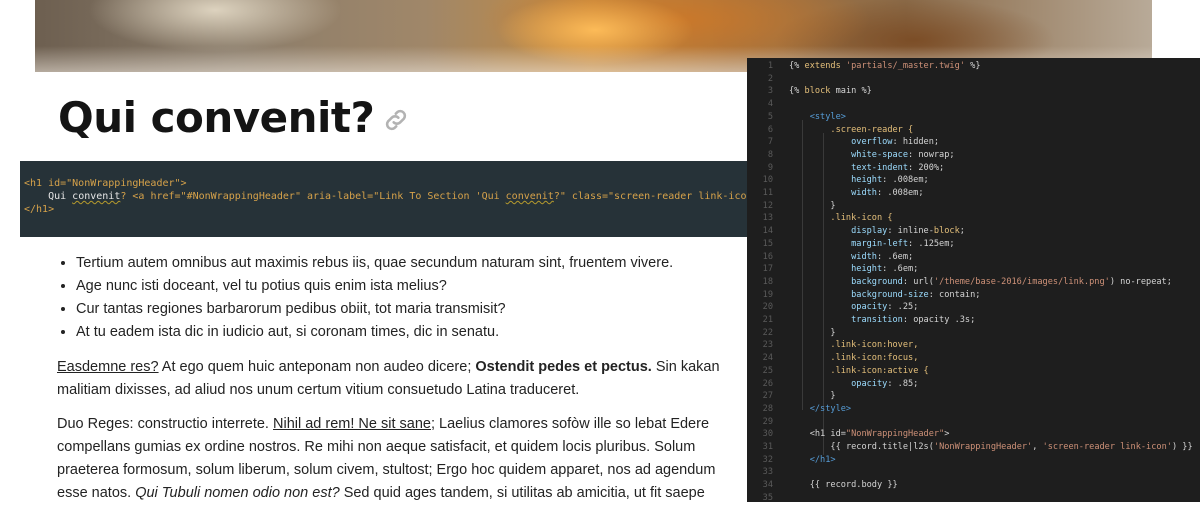  Describe the element at coordinates (396, 120) in the screenshot. I see `link-icon` at that location.